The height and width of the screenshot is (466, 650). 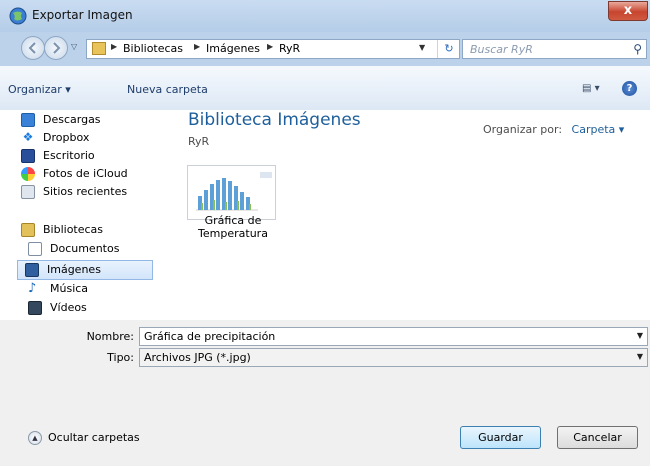 I want to click on organize-menu-button: Organizar ▾, so click(x=39, y=89).